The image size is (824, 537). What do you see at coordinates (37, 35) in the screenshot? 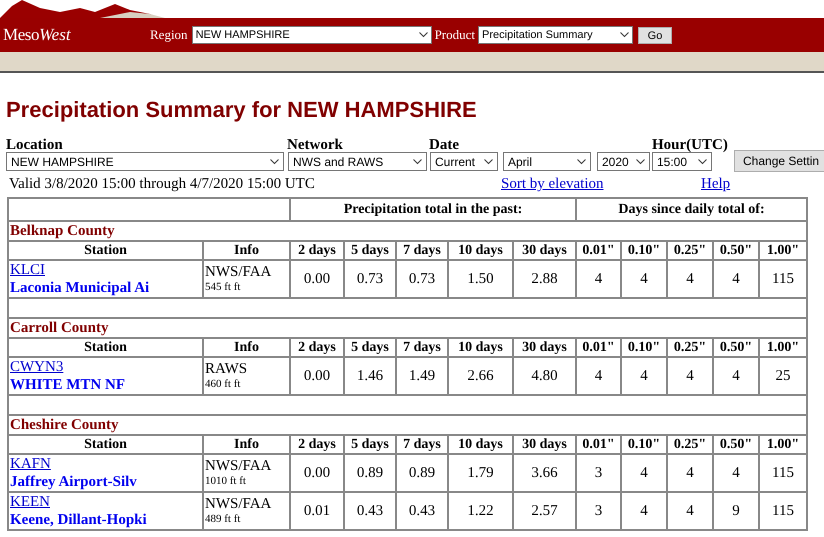
I see `logo: MesoWest` at bounding box center [37, 35].